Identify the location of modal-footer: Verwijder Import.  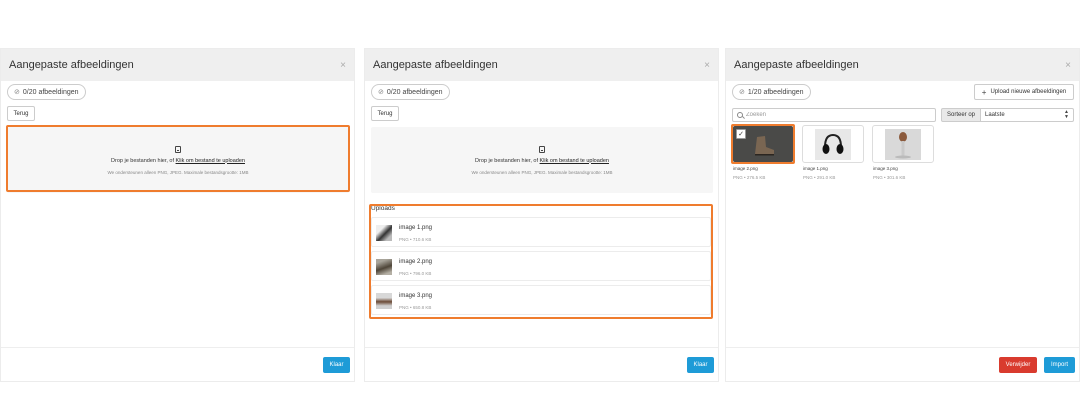
(902, 365).